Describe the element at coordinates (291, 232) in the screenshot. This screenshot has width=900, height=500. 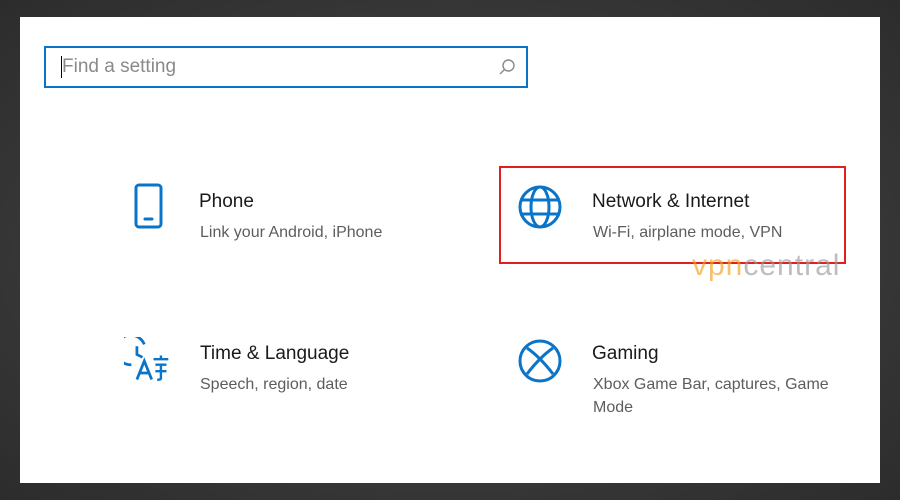
I see `tile-description: Link your Android, iPhone` at that location.